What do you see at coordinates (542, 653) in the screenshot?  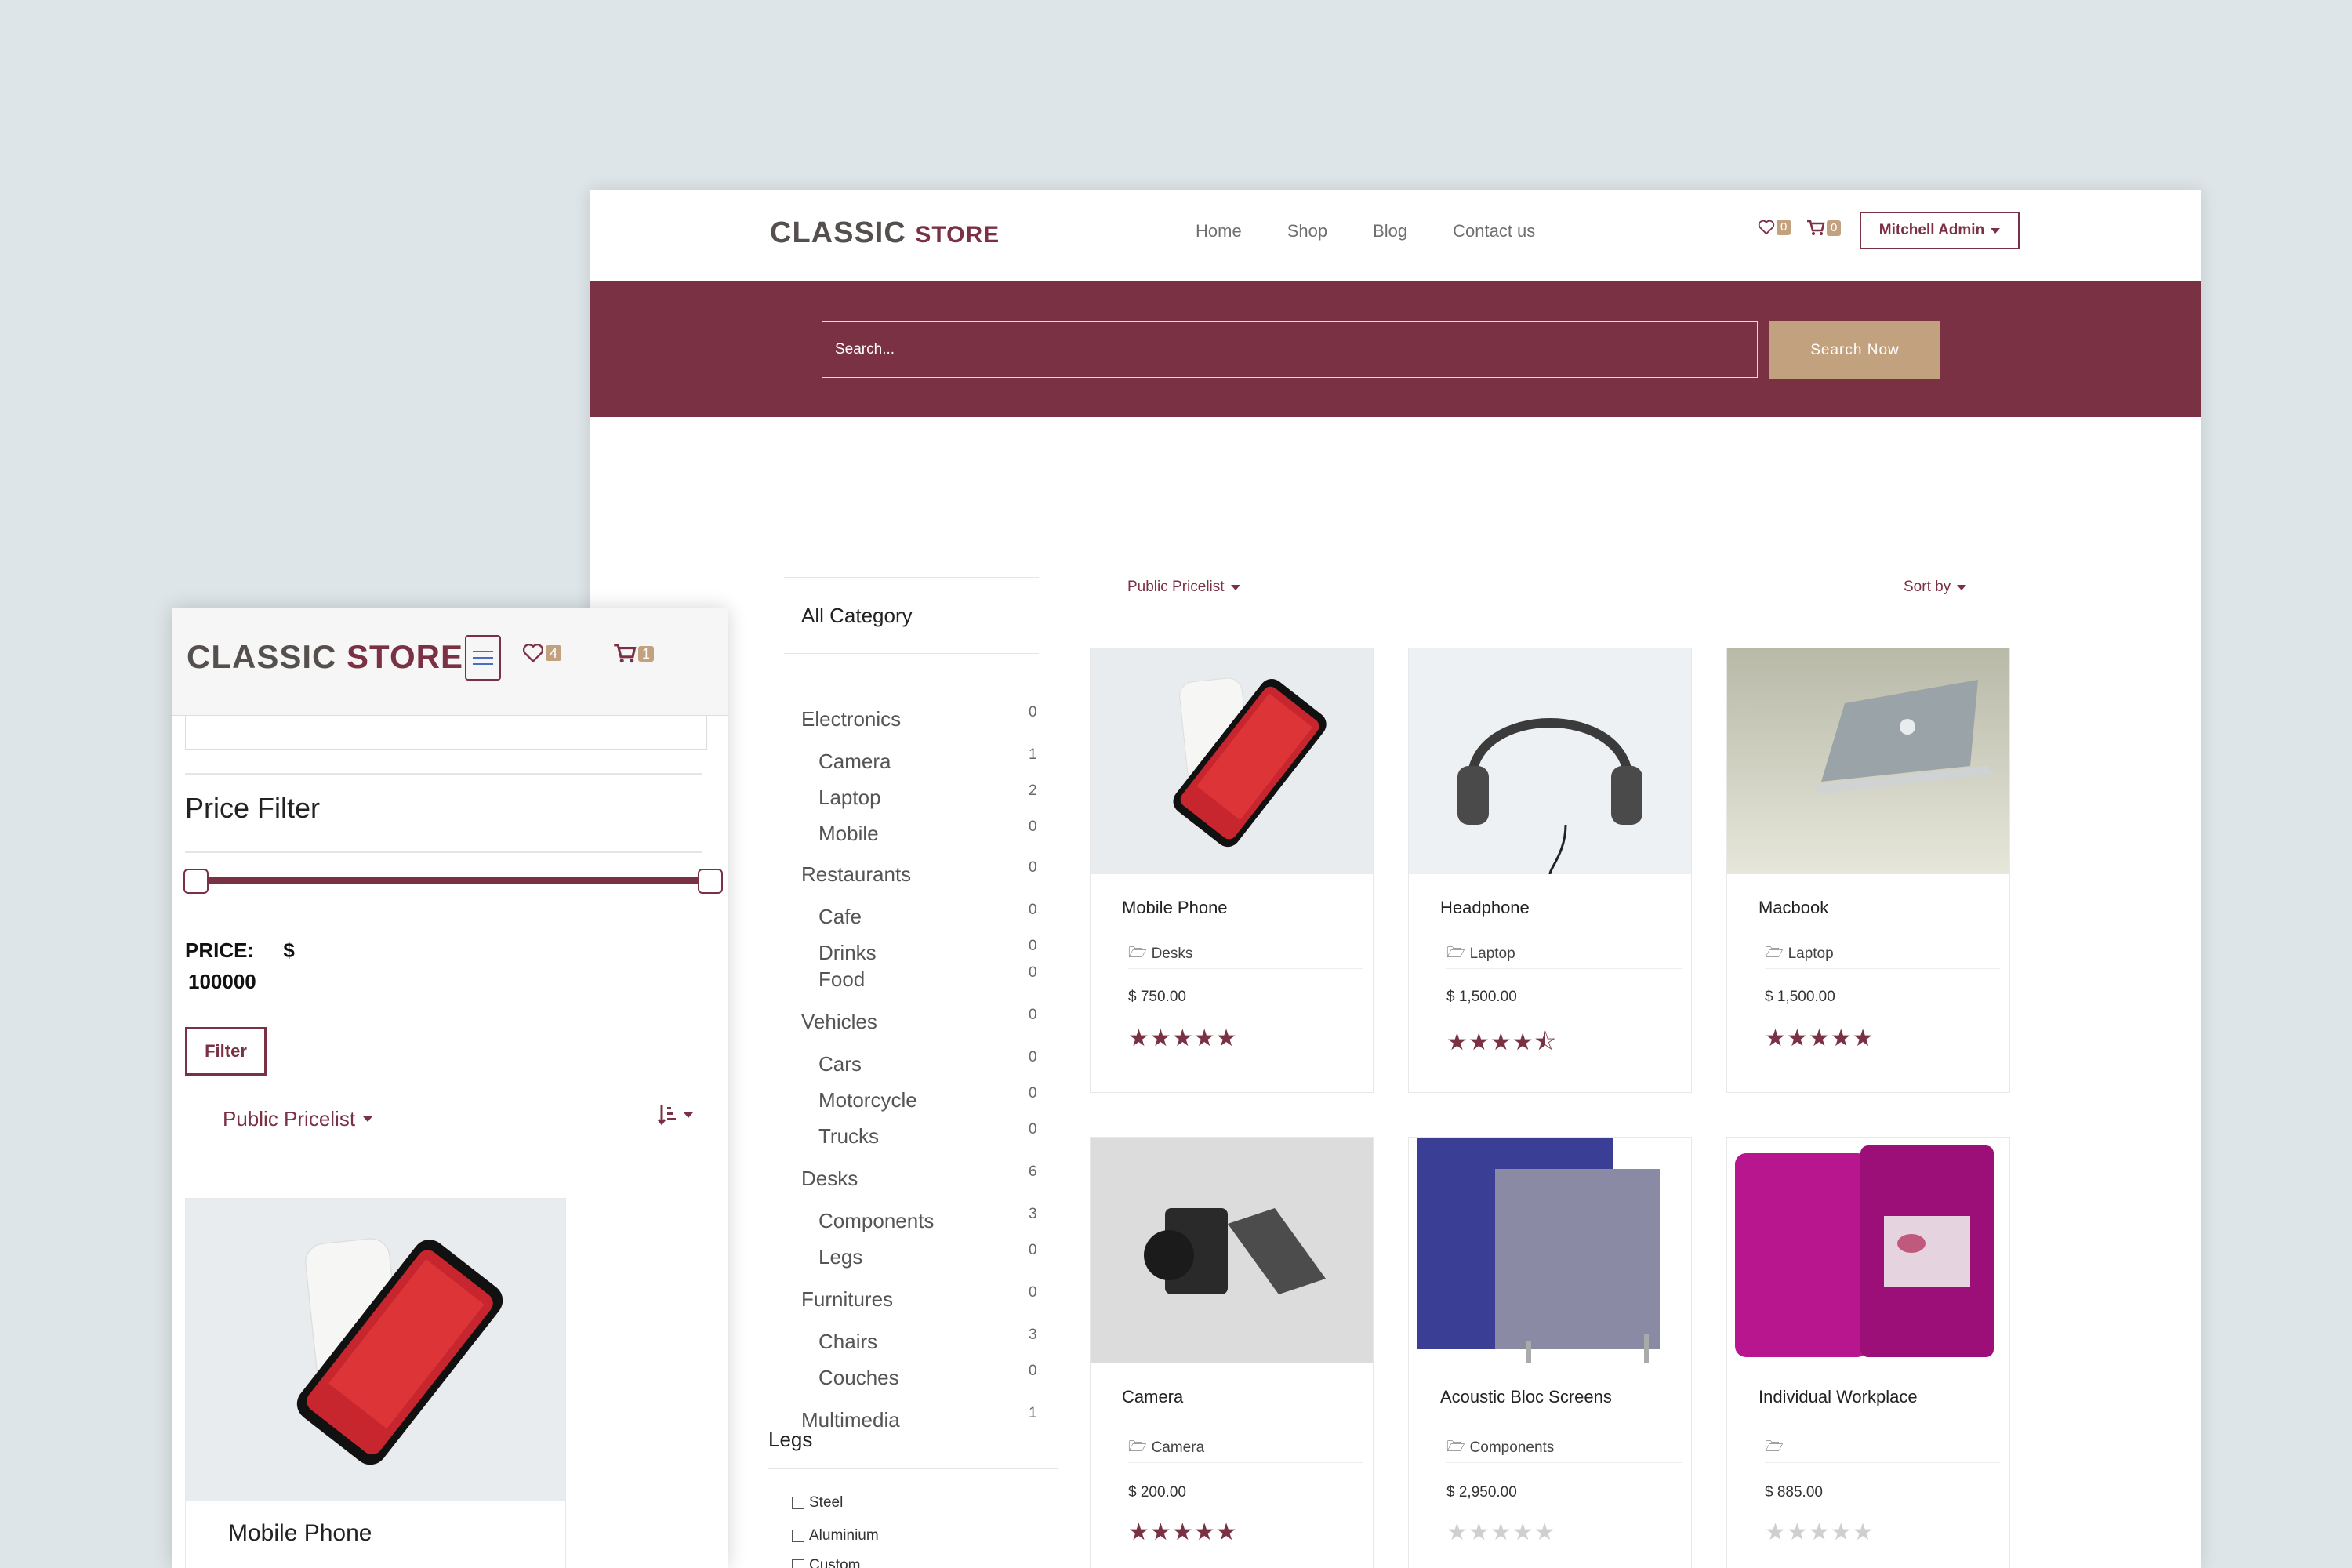 I see `wishlist-link: 4` at bounding box center [542, 653].